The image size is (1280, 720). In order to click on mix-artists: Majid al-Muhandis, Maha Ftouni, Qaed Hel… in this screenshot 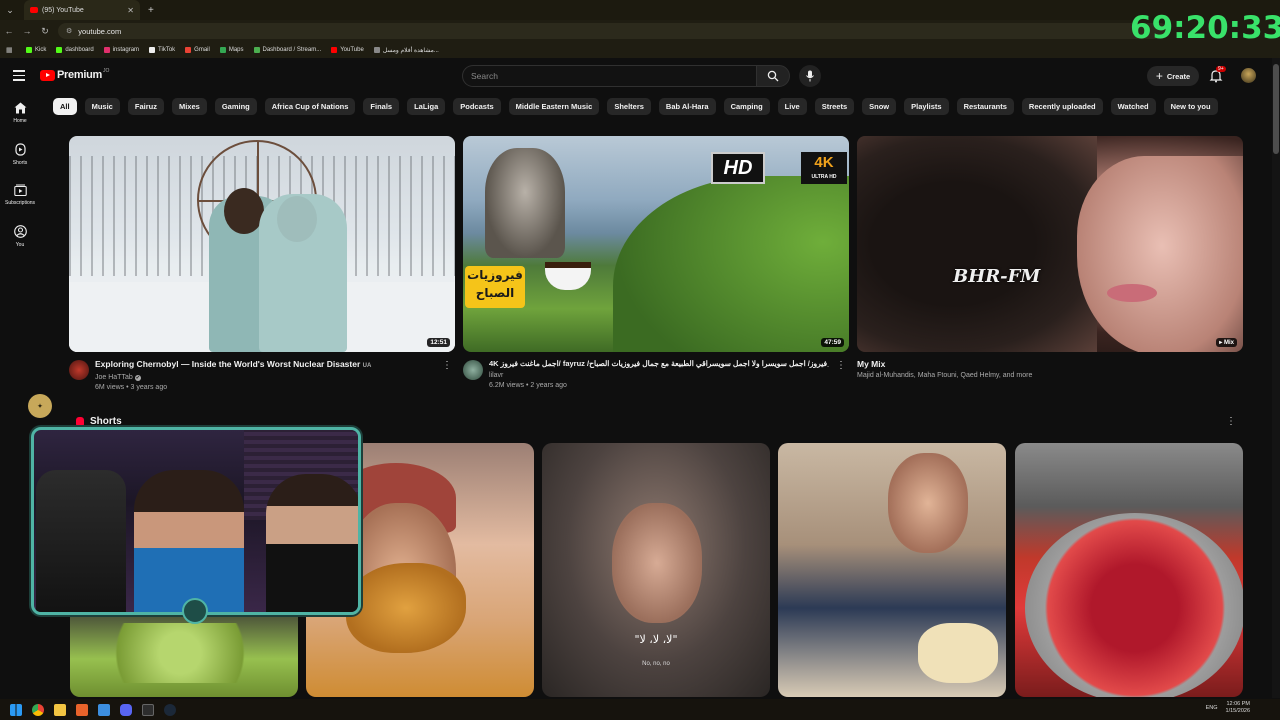, I will do `click(945, 375)`.